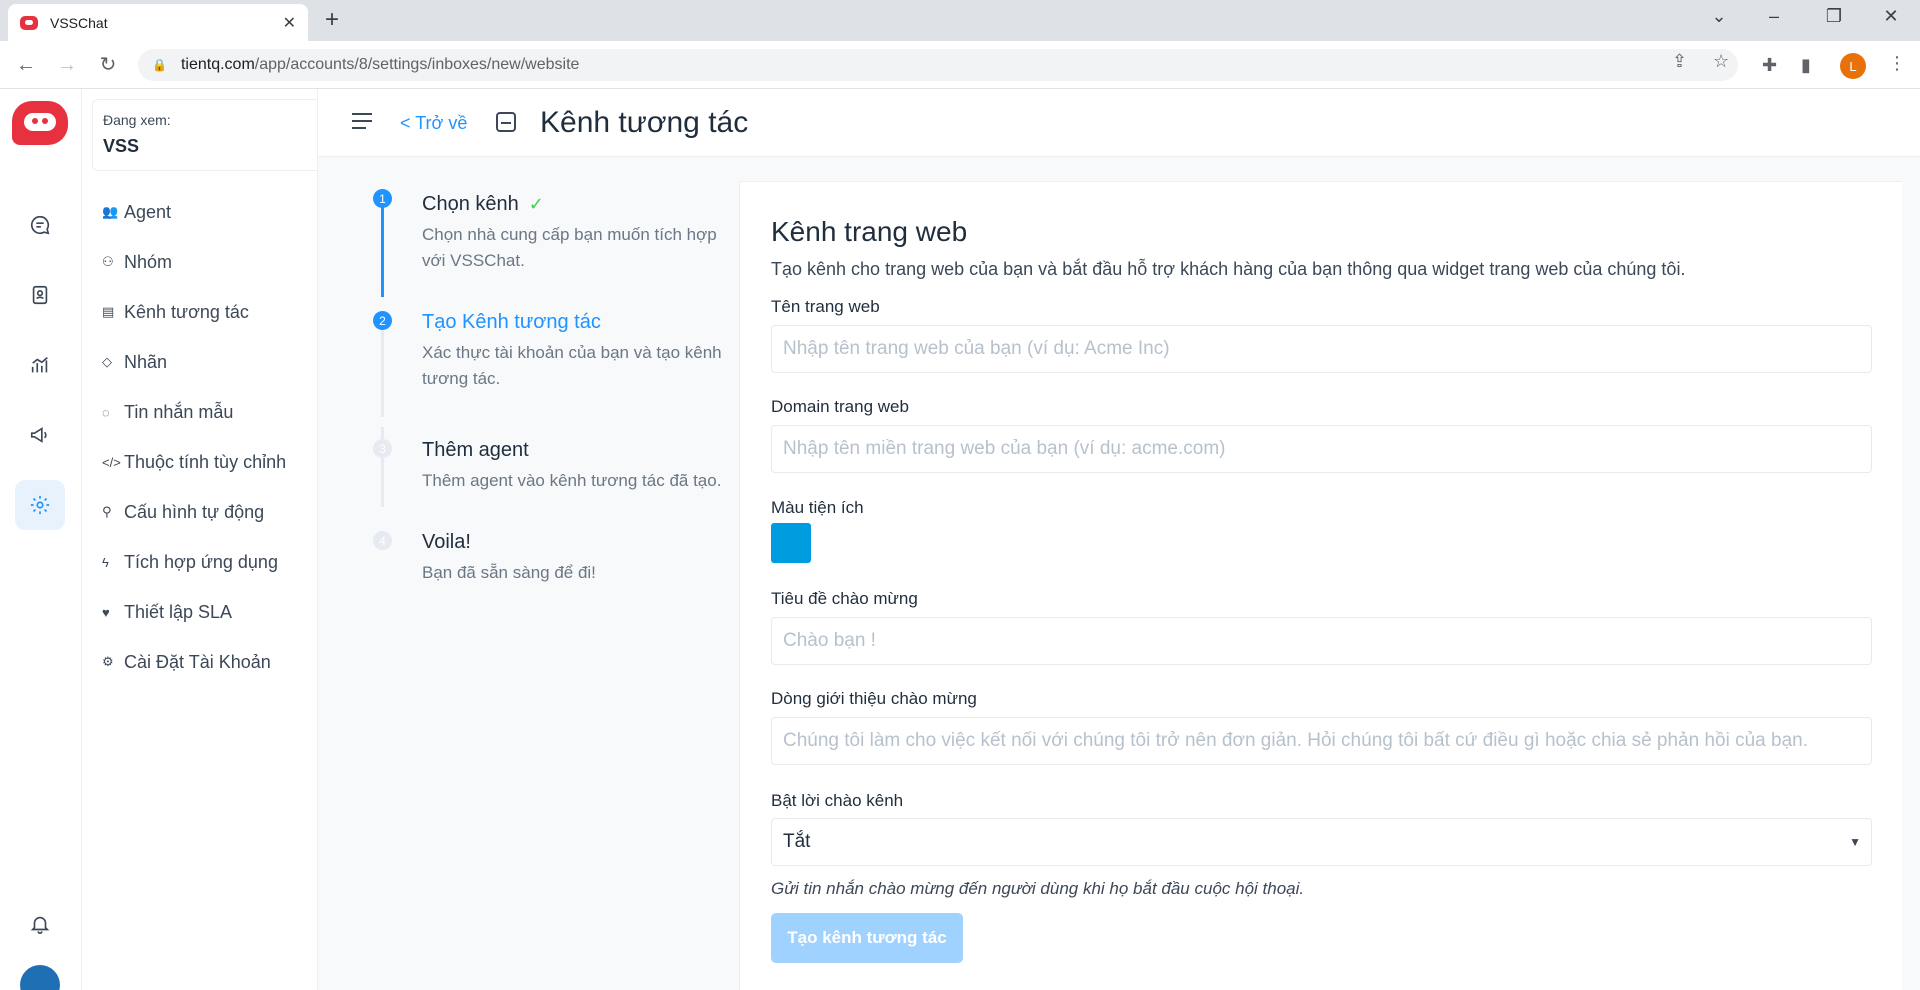 The image size is (1920, 990). What do you see at coordinates (382, 448) in the screenshot?
I see `step-3-marker: 3` at bounding box center [382, 448].